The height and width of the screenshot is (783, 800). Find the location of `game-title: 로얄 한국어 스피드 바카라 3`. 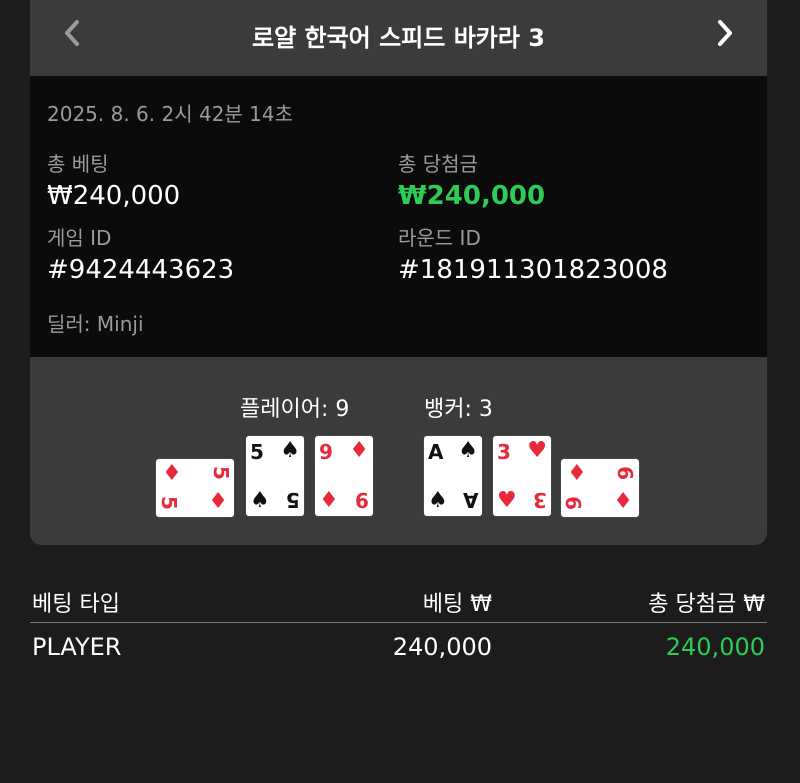

game-title: 로얄 한국어 스피드 바카라 3 is located at coordinates (398, 37).